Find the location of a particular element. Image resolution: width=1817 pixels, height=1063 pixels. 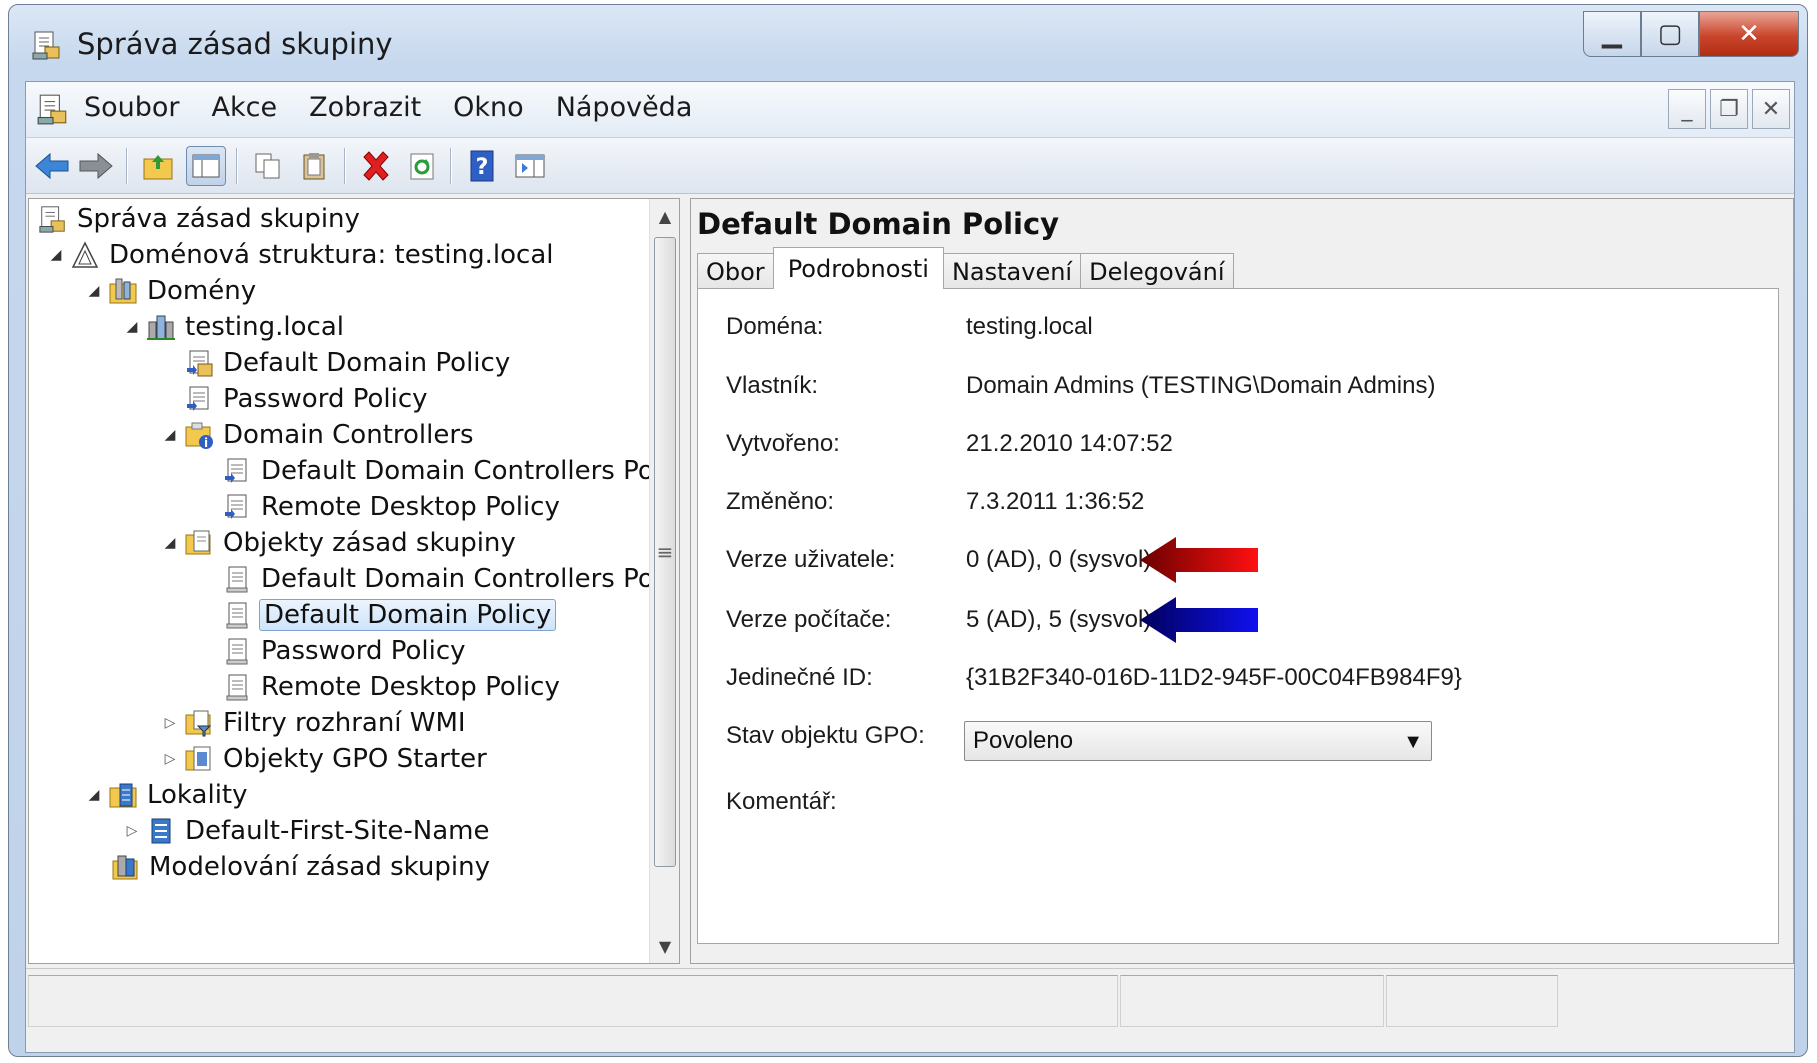

close-button: ✕ is located at coordinates (1749, 34).